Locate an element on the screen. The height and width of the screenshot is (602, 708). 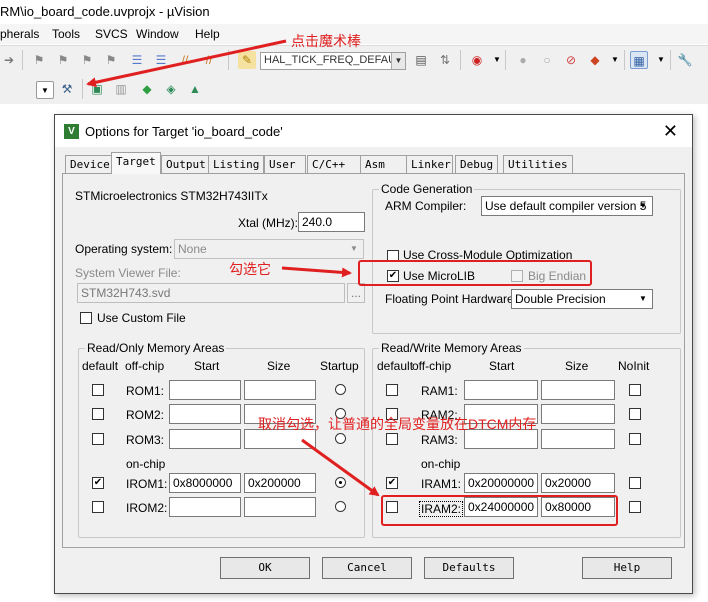
arrow-to-iram2 is located at coordinates (340, 467).